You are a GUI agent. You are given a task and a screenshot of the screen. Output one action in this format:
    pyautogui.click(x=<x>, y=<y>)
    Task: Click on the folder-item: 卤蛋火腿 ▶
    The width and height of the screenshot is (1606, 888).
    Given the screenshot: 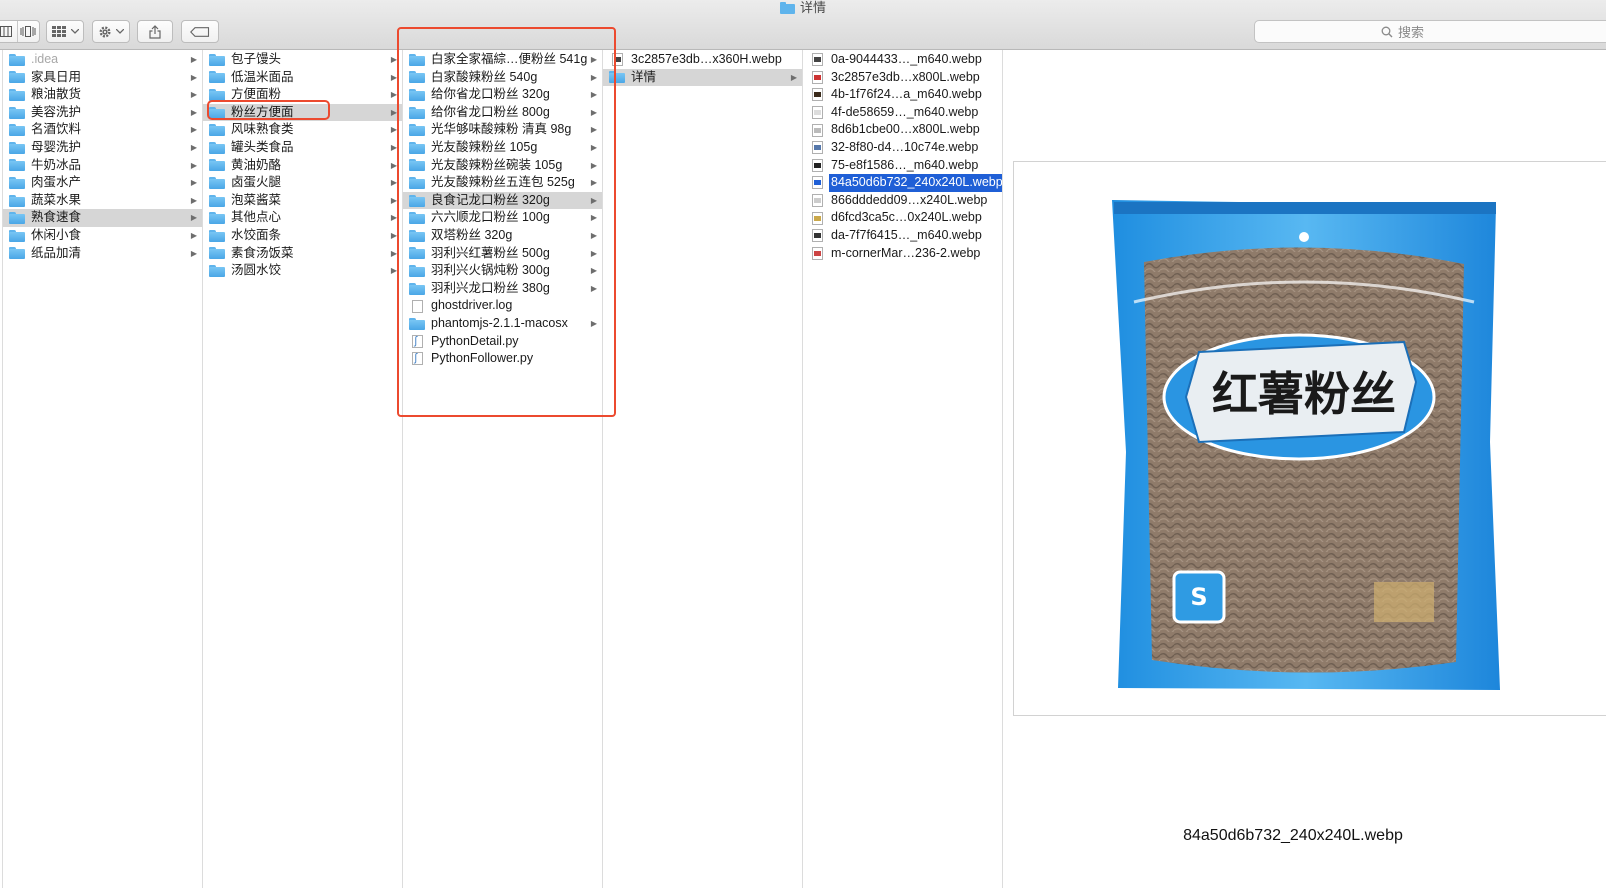 What is the action you would take?
    pyautogui.click(x=302, y=183)
    